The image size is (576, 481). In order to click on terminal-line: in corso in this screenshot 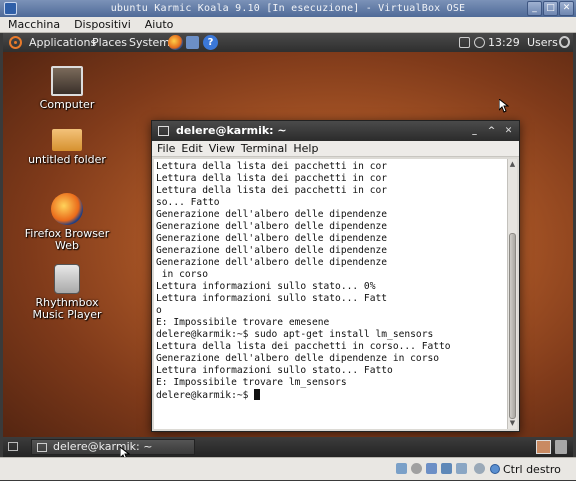, I will do `click(182, 274)`.